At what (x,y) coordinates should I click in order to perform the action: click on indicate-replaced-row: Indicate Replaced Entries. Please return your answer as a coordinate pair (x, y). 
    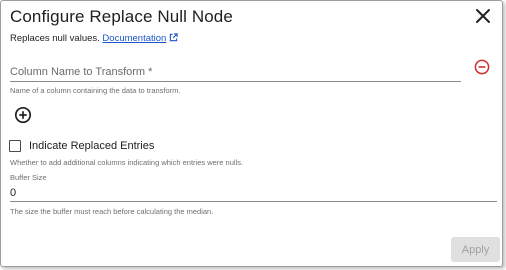
    Looking at the image, I should click on (81, 146).